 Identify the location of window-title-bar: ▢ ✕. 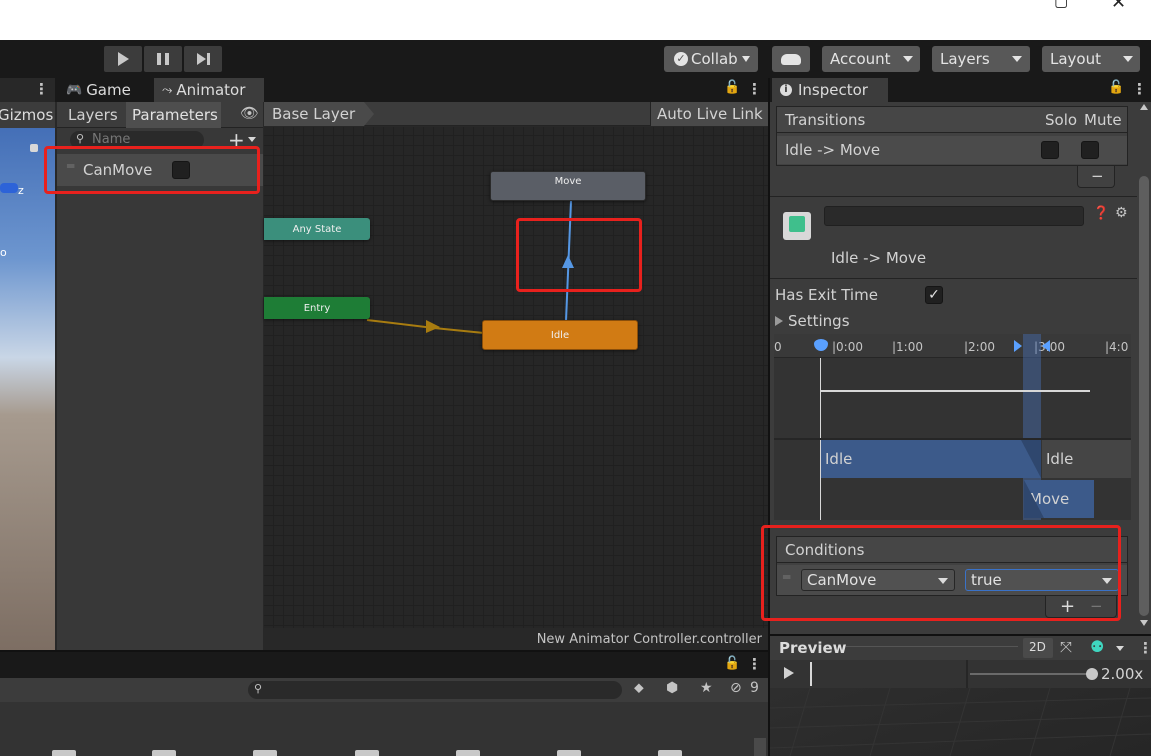
(575, 20).